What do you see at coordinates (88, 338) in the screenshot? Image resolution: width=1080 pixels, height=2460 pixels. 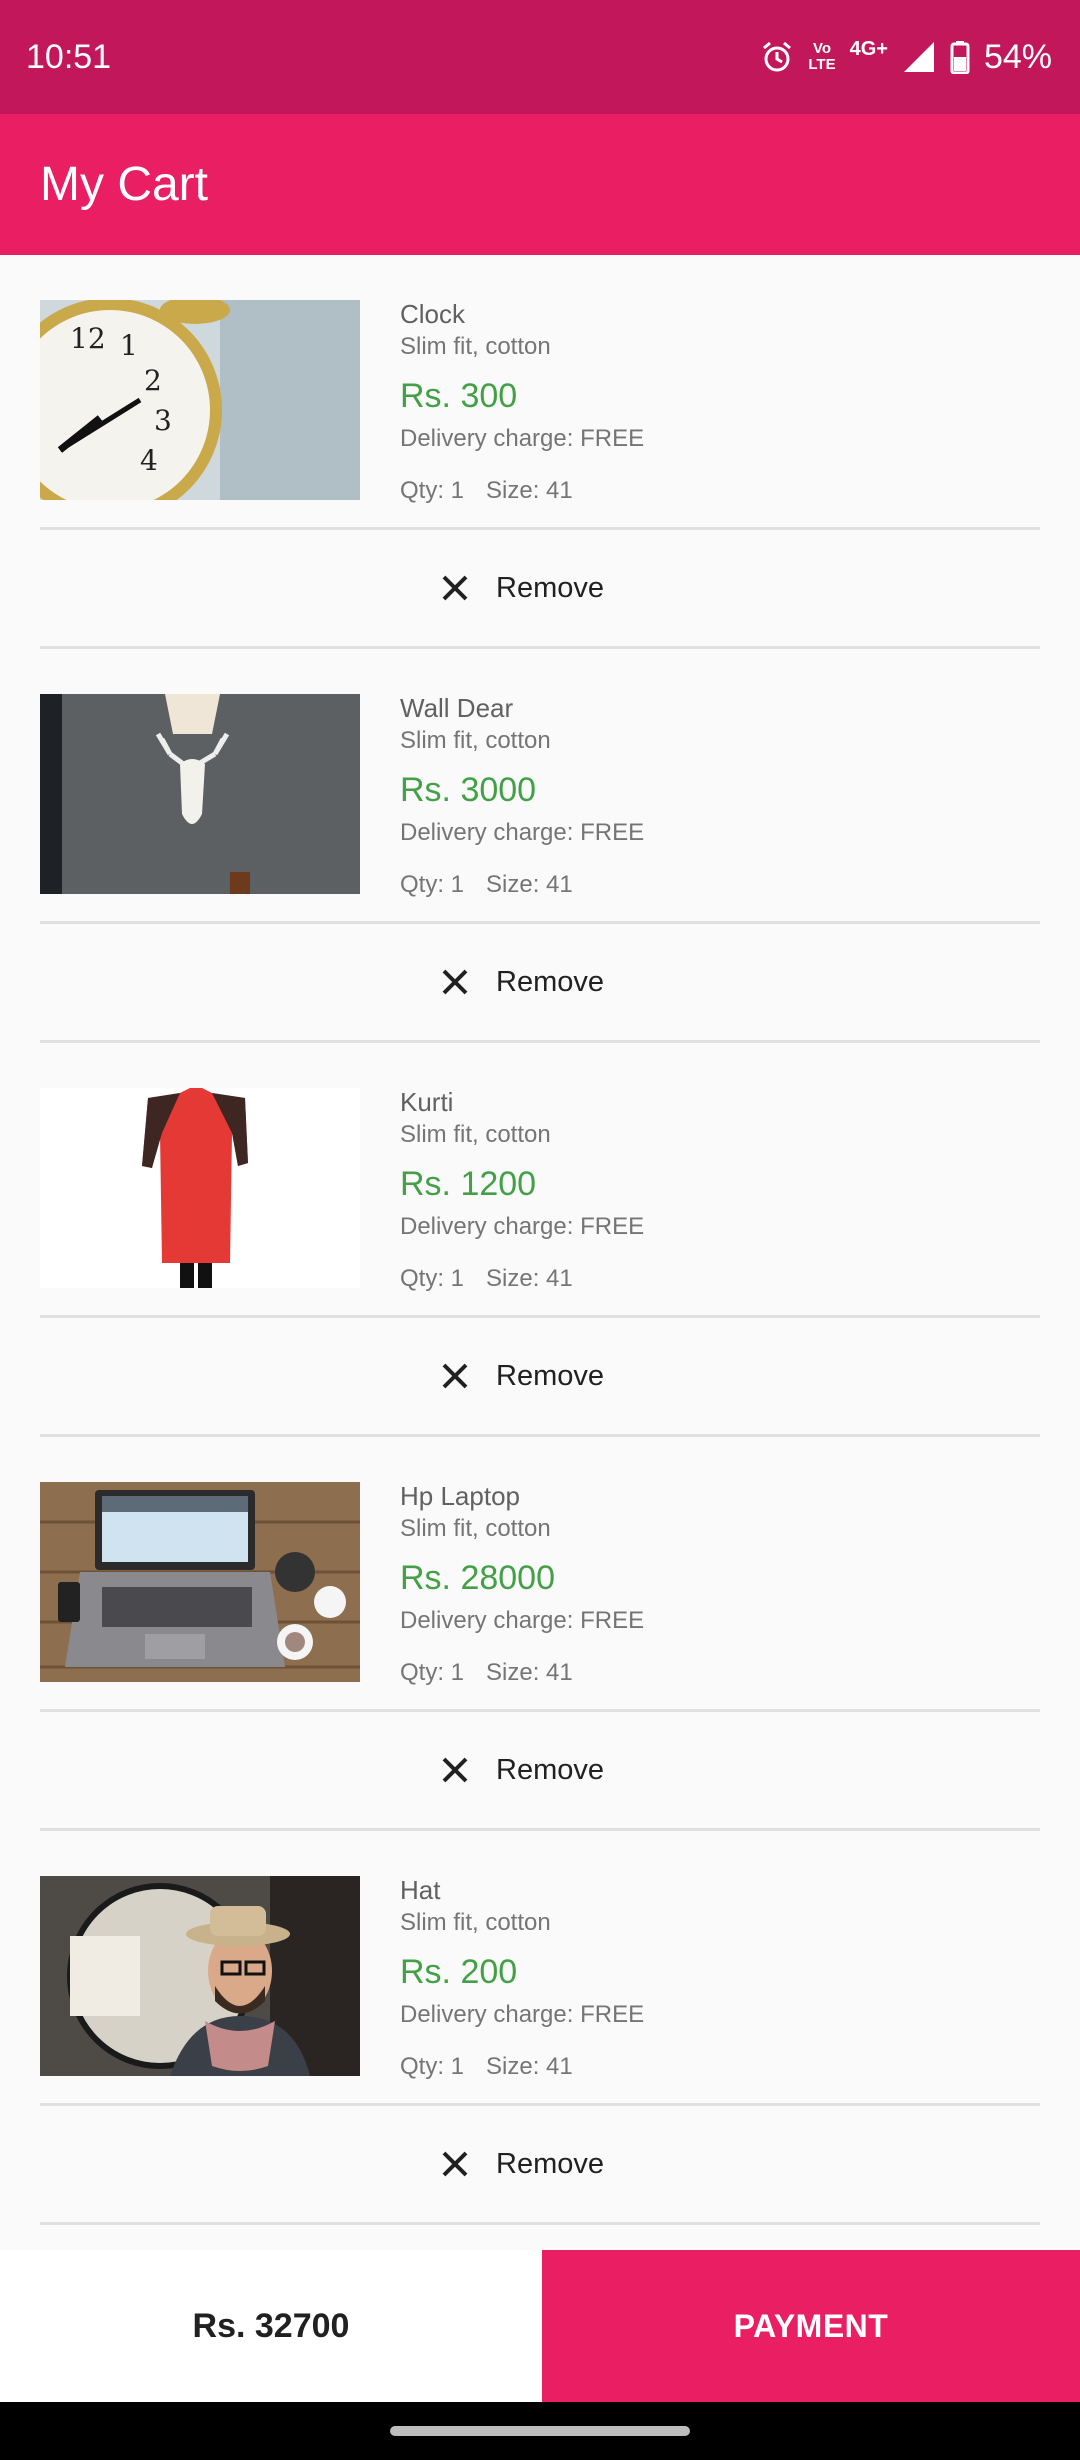 I see `svg-text: 12` at bounding box center [88, 338].